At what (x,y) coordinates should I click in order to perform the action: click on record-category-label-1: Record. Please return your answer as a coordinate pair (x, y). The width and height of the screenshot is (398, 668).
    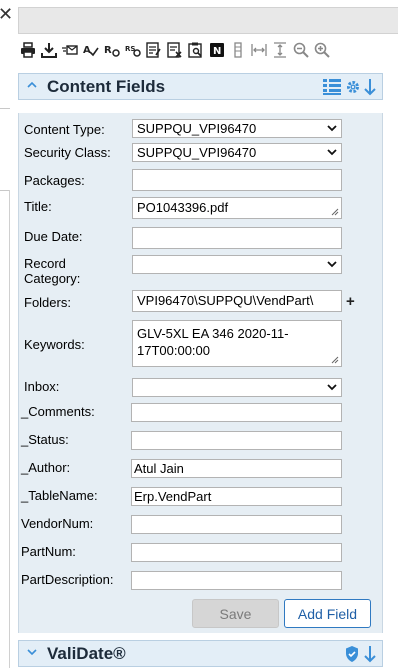
    Looking at the image, I should click on (45, 263).